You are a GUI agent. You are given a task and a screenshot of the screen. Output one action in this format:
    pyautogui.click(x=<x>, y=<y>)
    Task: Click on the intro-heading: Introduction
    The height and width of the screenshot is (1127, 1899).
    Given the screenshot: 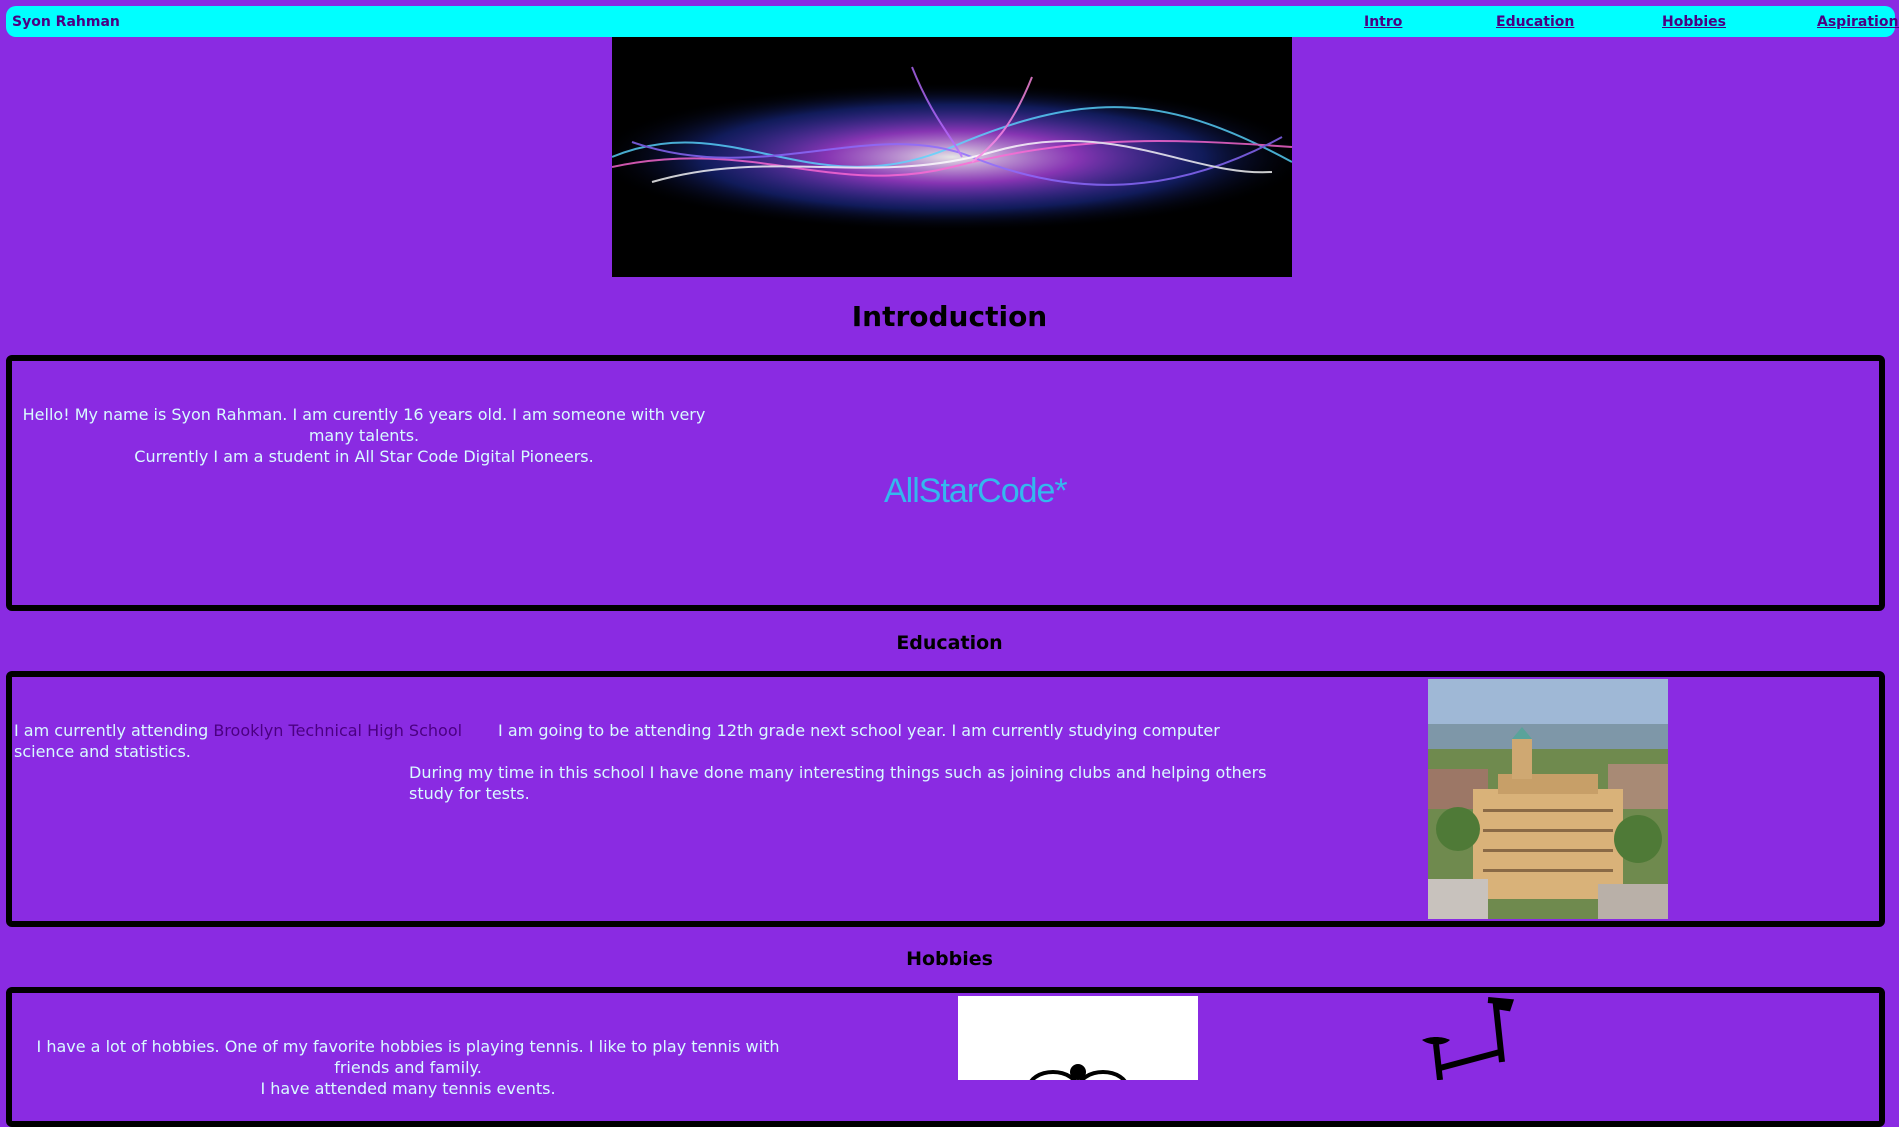 What is the action you would take?
    pyautogui.click(x=949, y=316)
    